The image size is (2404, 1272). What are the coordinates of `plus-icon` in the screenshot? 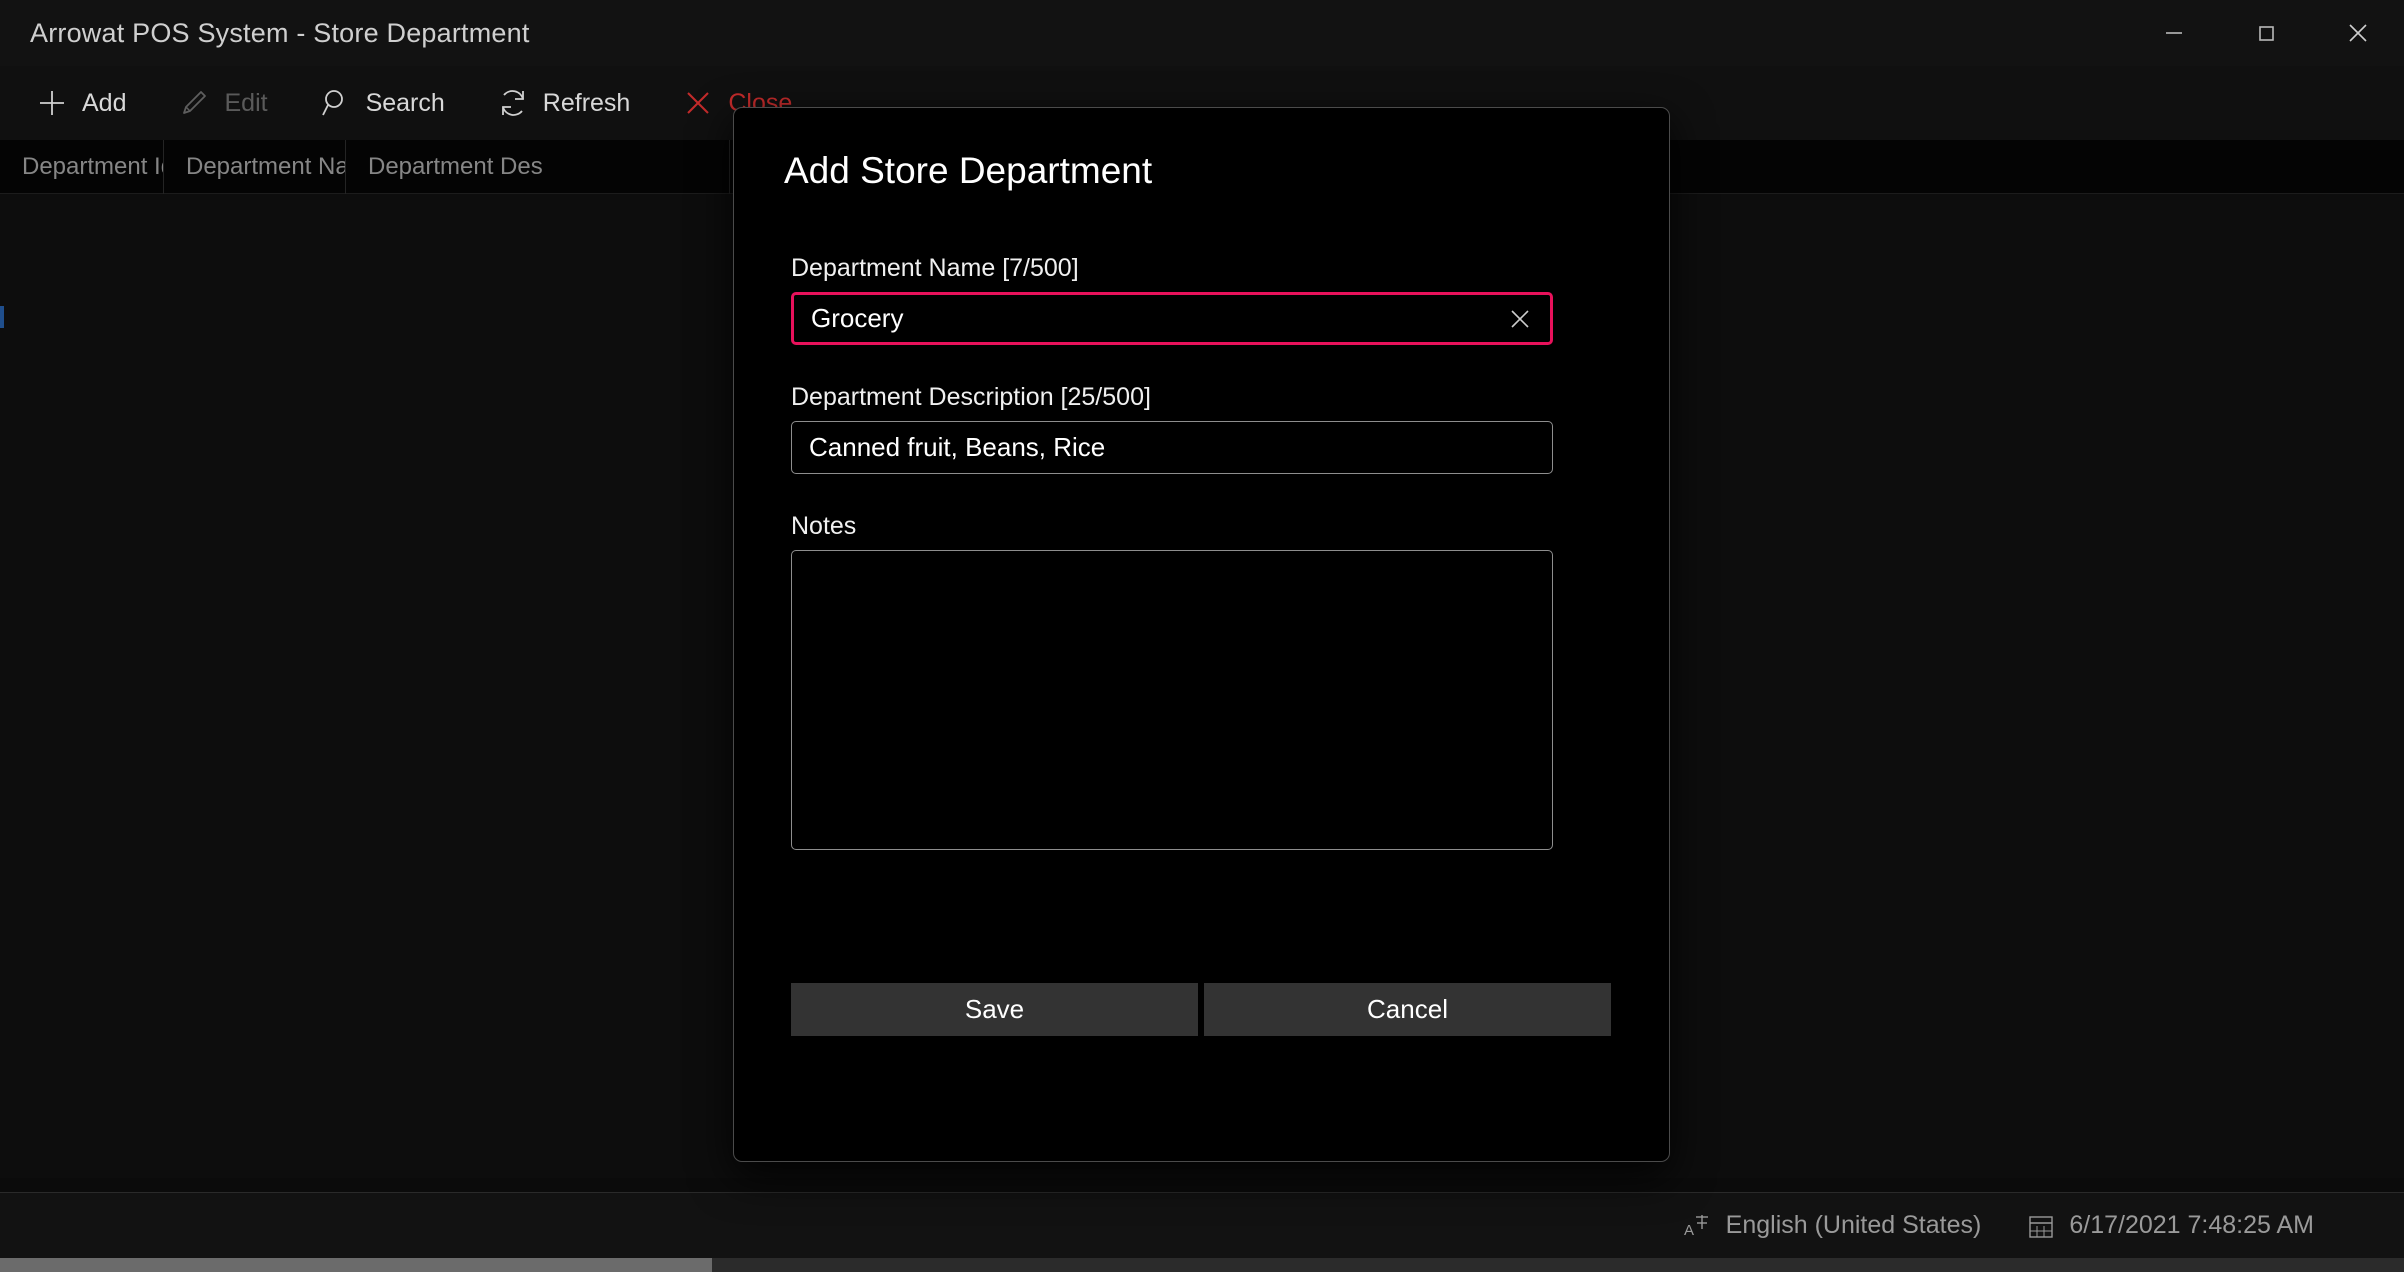 It's located at (52, 103).